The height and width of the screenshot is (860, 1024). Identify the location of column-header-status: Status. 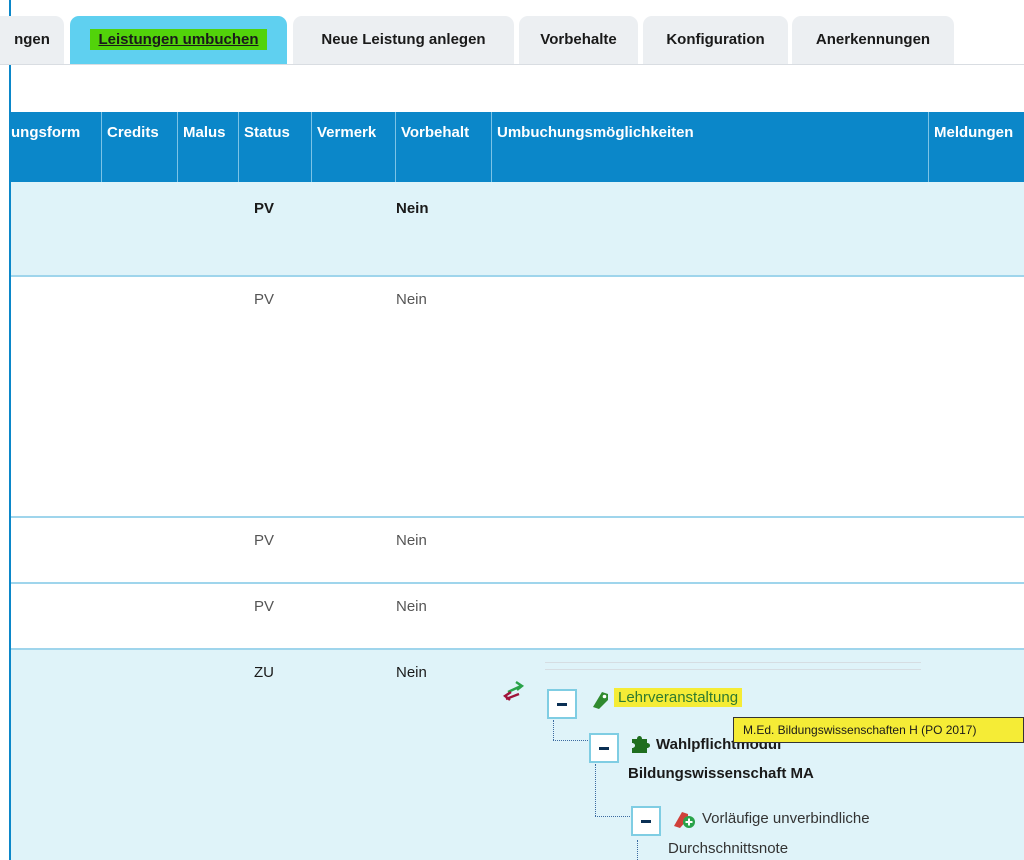
(274, 147).